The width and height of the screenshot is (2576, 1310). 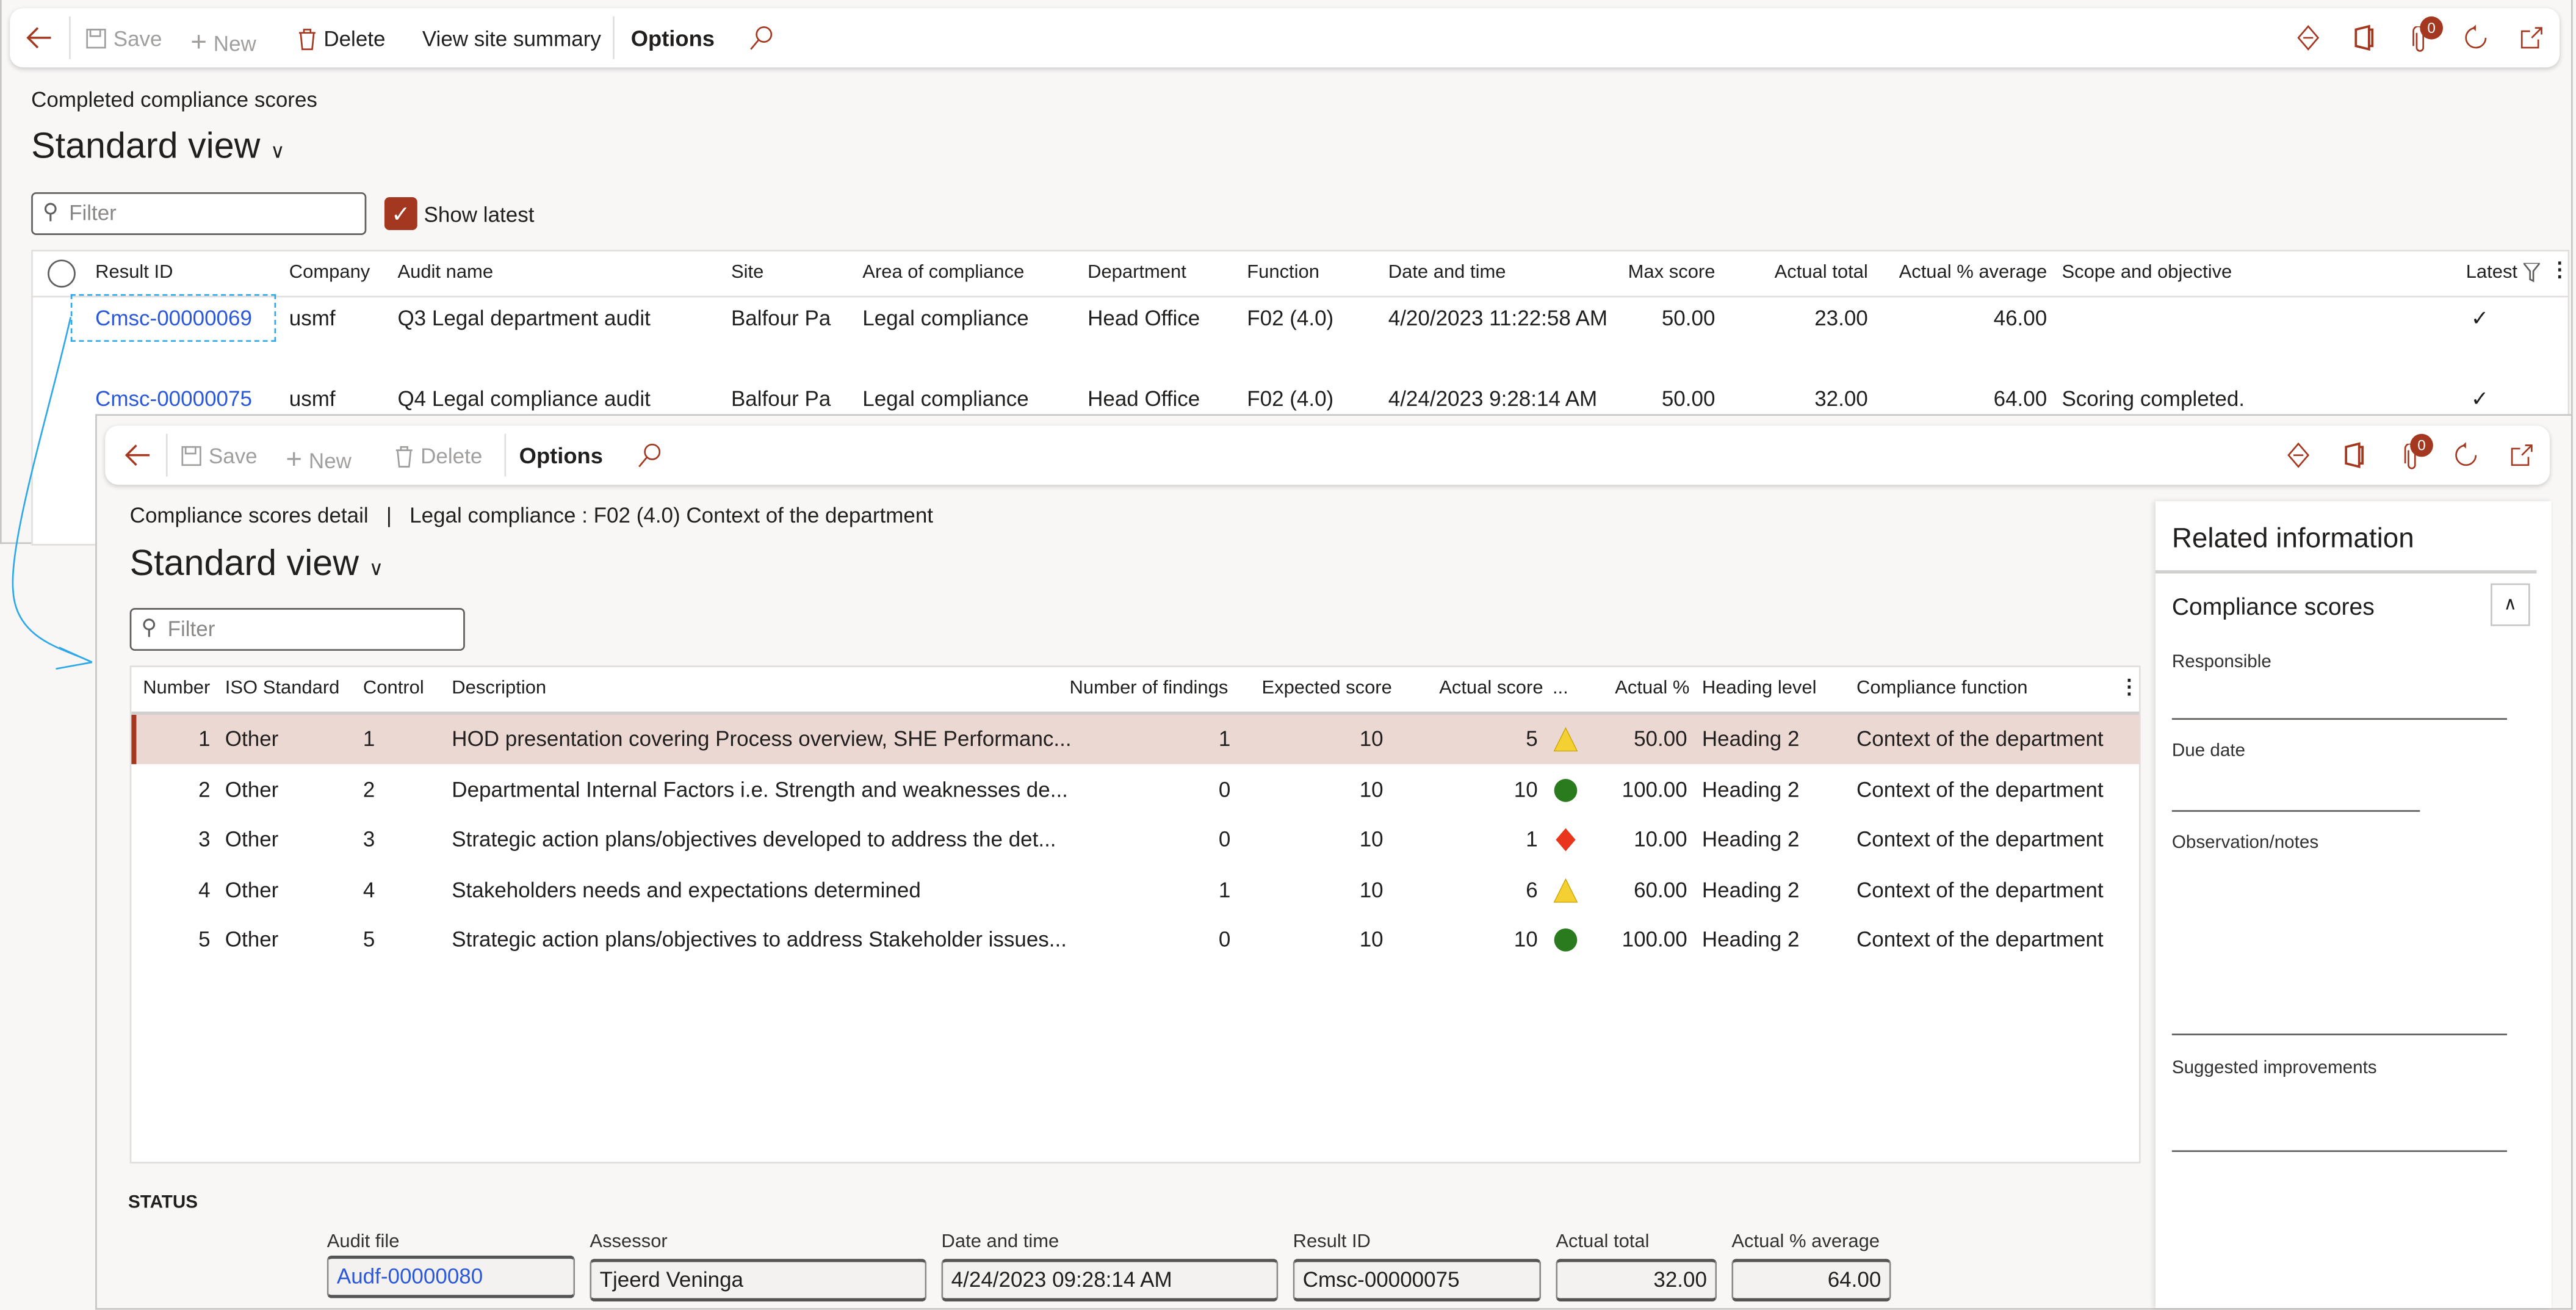 I want to click on show-latest-checkbox: ✓, so click(x=400, y=214).